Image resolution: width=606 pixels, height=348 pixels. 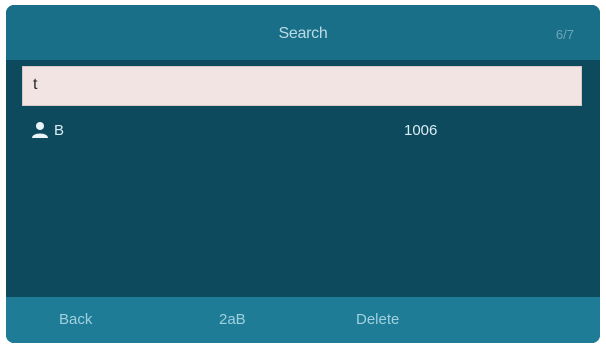 I want to click on contact-name: B, so click(x=59, y=130).